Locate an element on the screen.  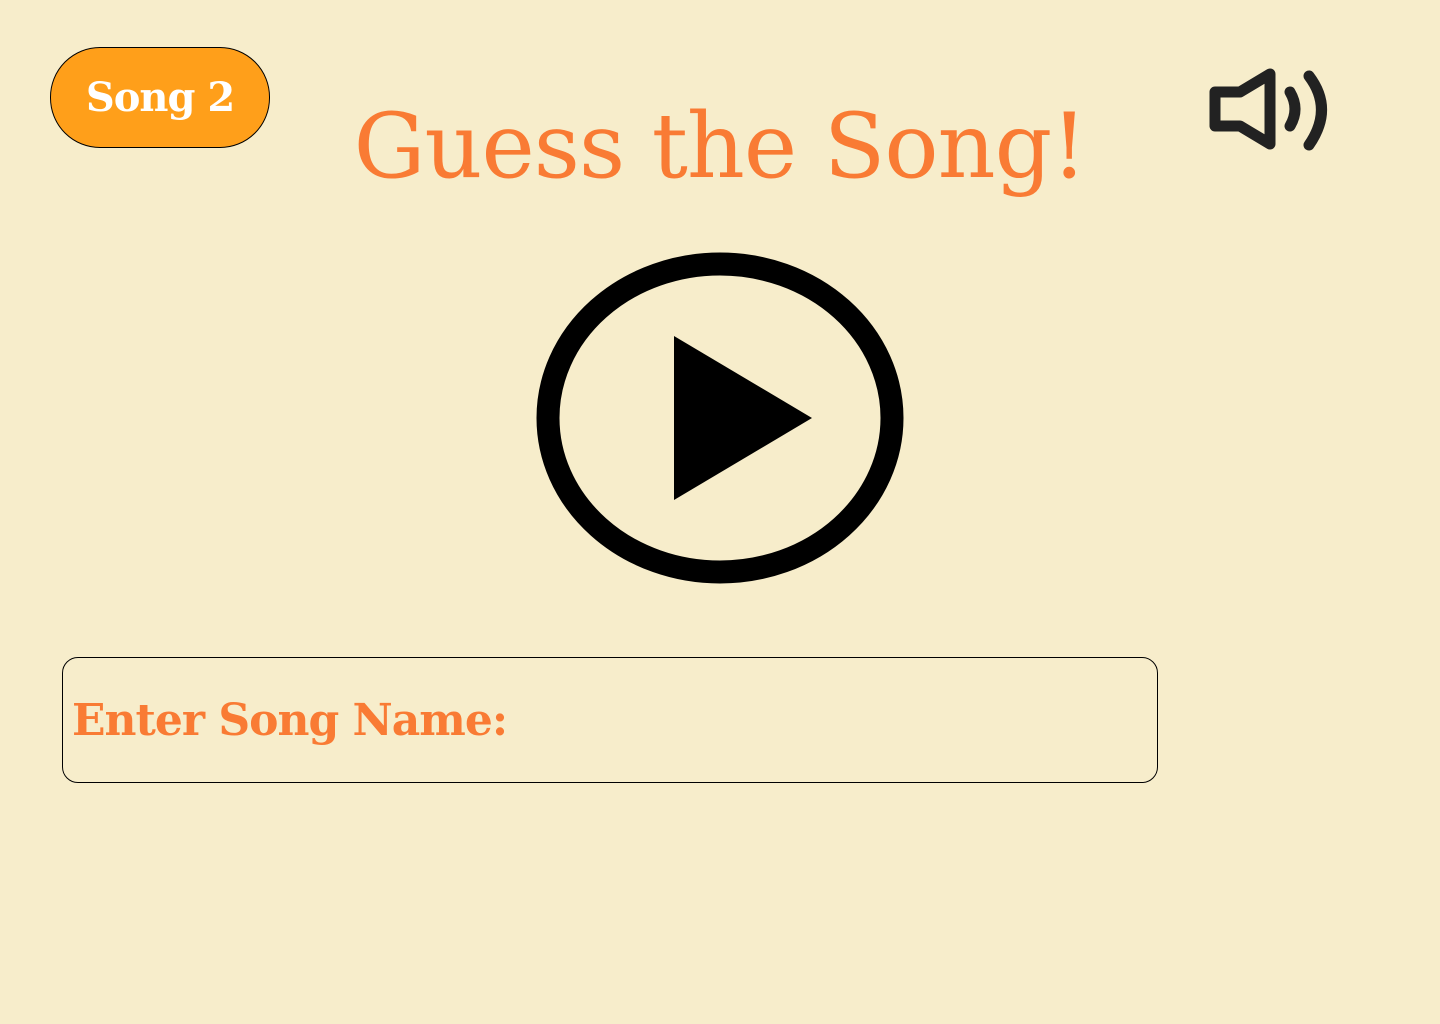
song-name-field: Enter Song Name: is located at coordinates (610, 720).